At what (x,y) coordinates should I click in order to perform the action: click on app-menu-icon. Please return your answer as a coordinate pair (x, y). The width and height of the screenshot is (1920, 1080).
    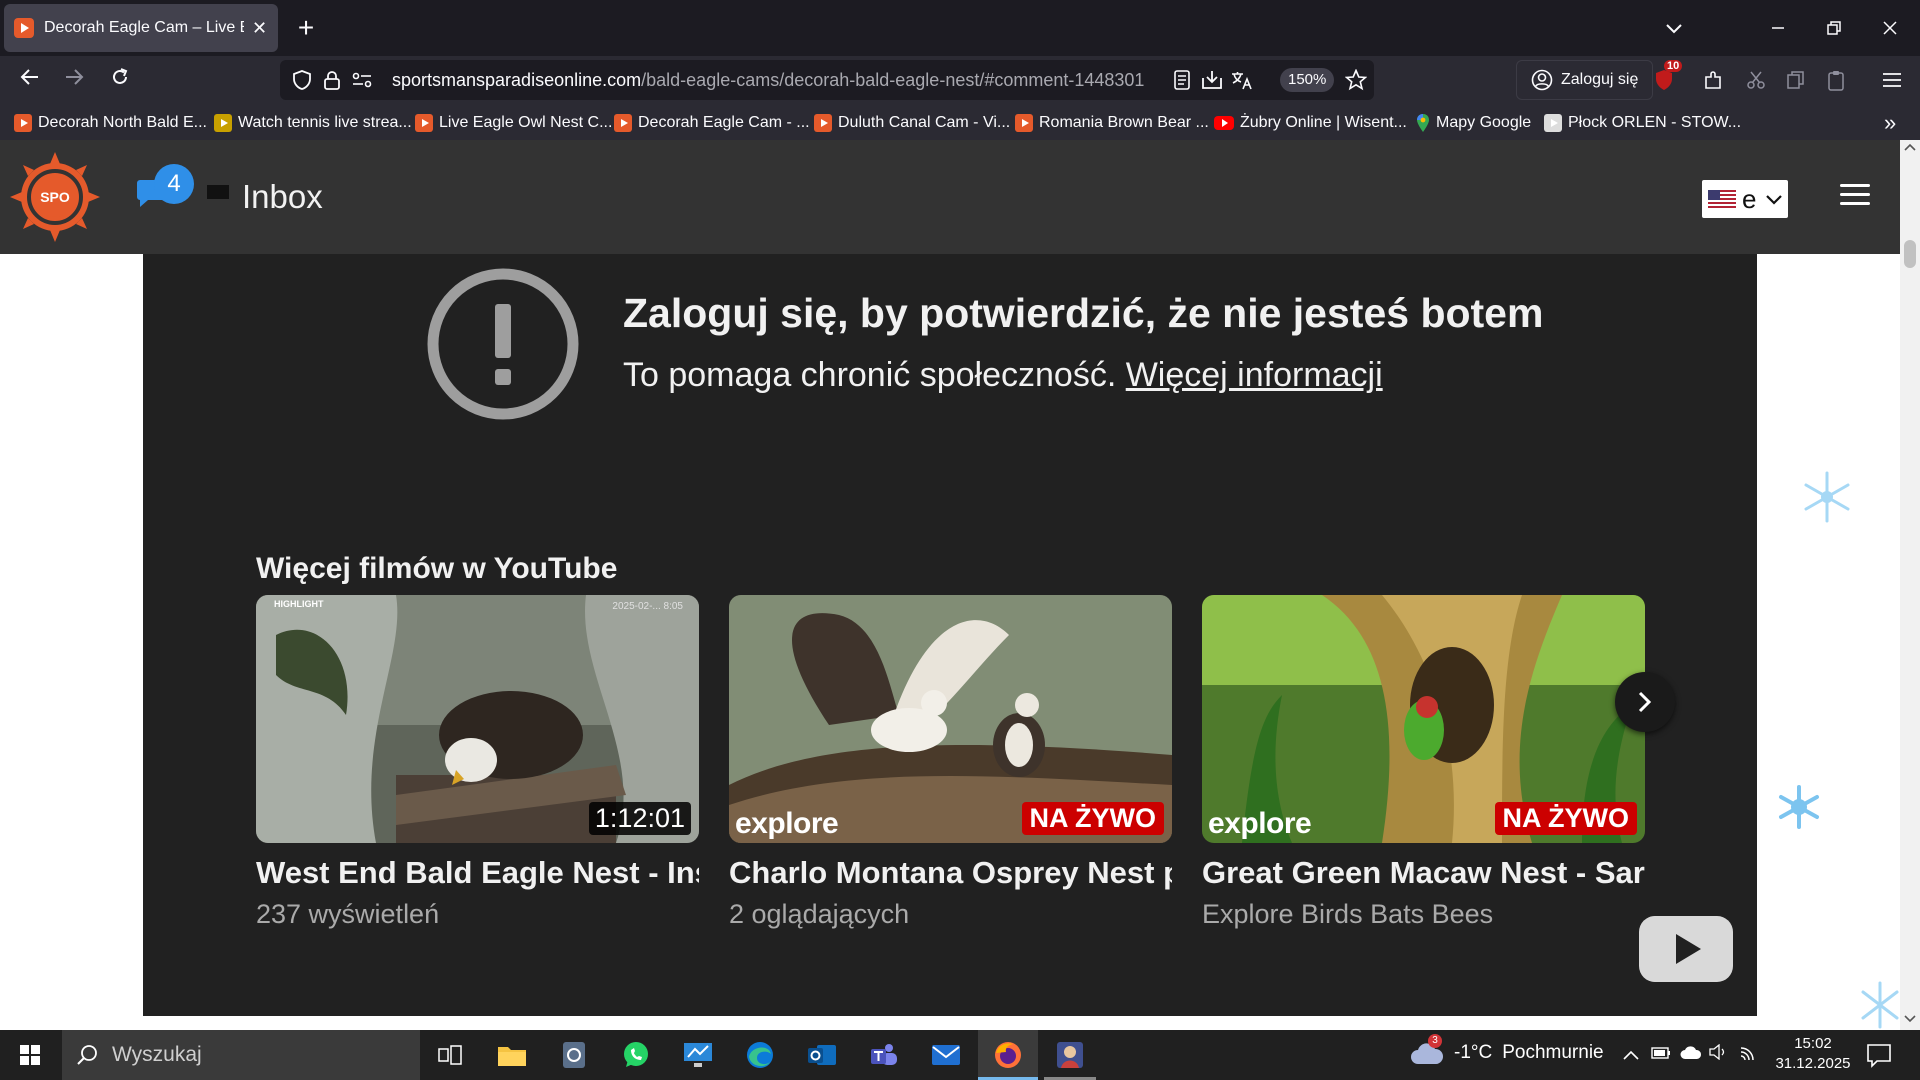
    Looking at the image, I should click on (1892, 80).